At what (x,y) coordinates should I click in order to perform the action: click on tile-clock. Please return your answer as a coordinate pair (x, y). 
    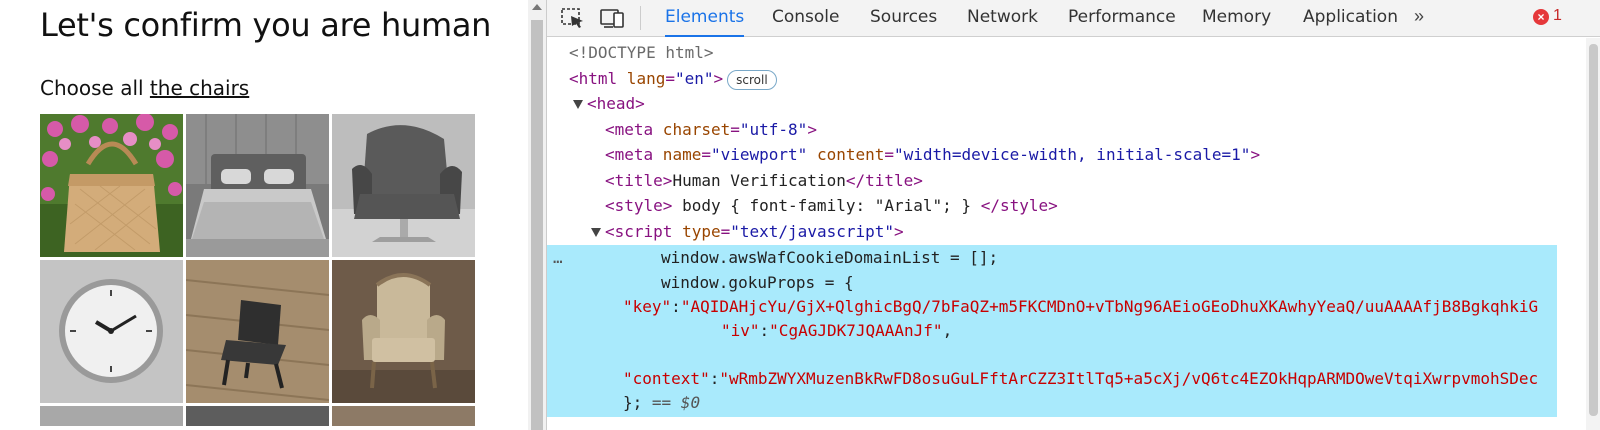
    Looking at the image, I should click on (111, 331).